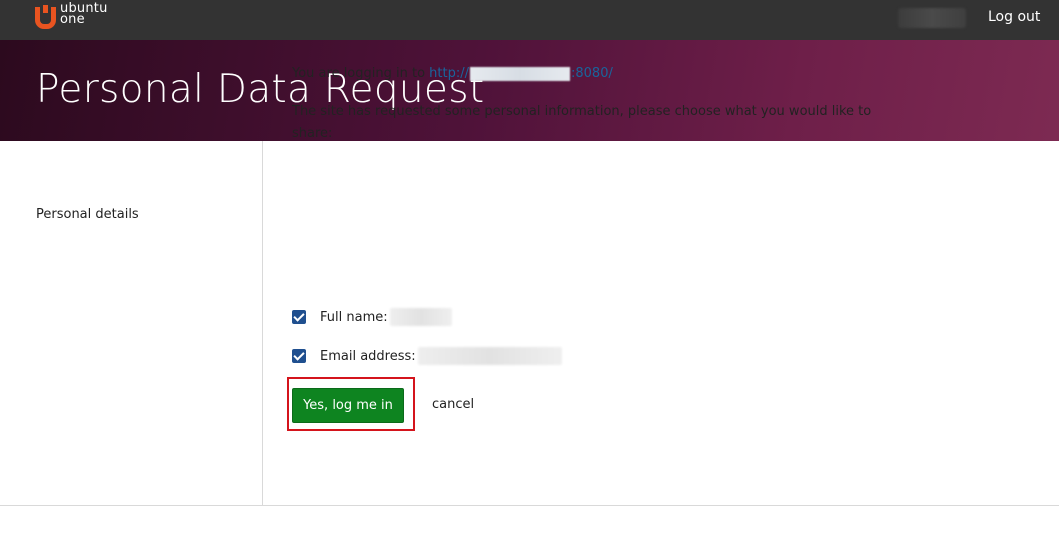 This screenshot has height=534, width=1059. Describe the element at coordinates (348, 405) in the screenshot. I see `confirm-login-button: Yes, log me in` at that location.